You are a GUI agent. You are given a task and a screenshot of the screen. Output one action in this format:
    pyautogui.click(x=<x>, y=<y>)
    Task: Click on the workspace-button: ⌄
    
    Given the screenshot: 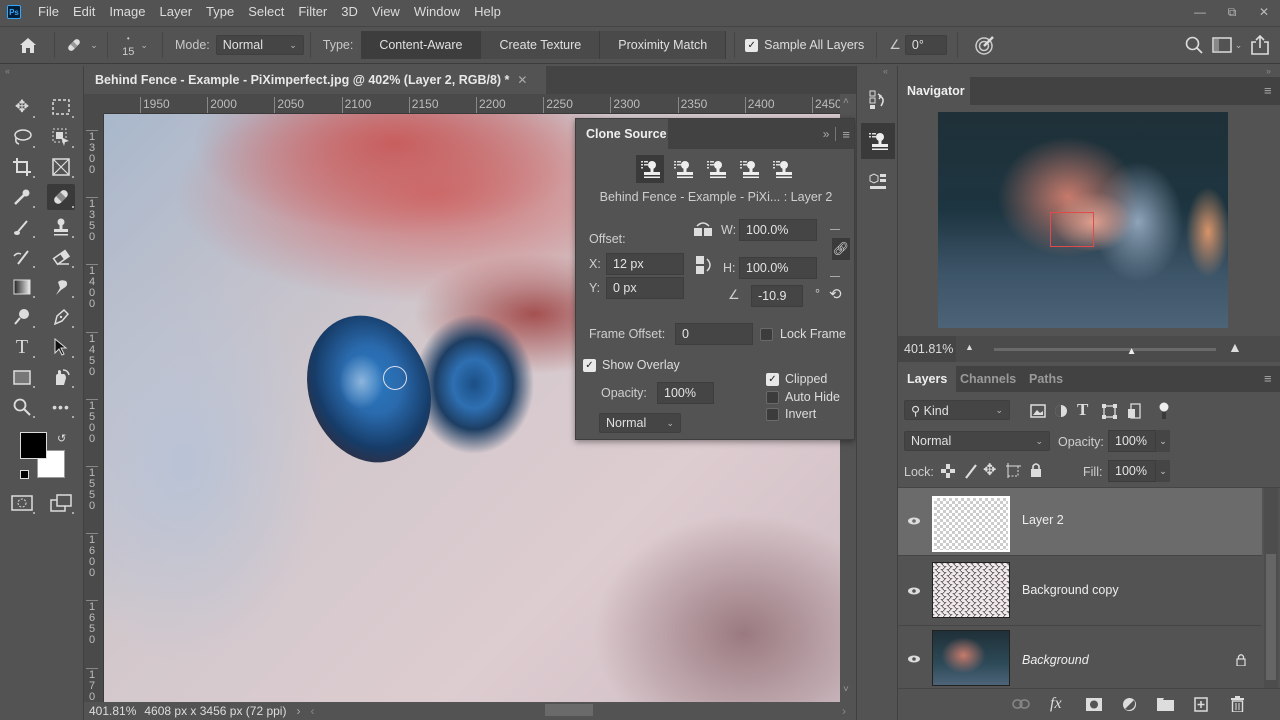 What is the action you would take?
    pyautogui.click(x=1227, y=45)
    